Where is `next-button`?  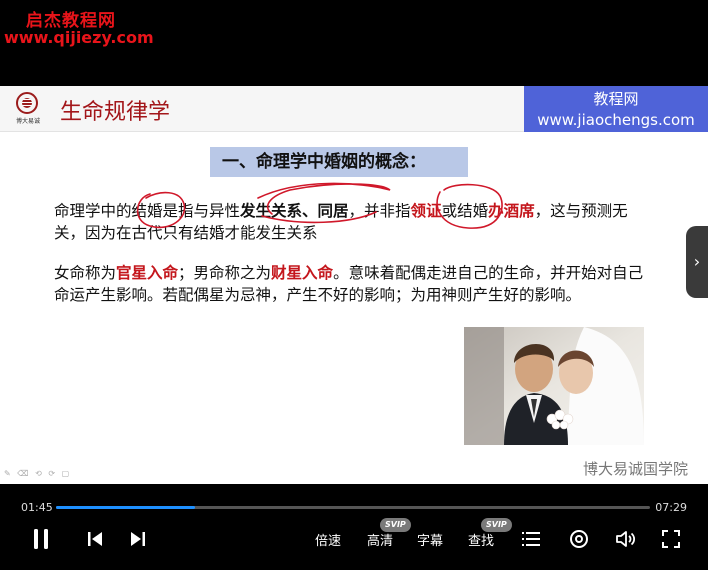
next-button is located at coordinates (138, 539).